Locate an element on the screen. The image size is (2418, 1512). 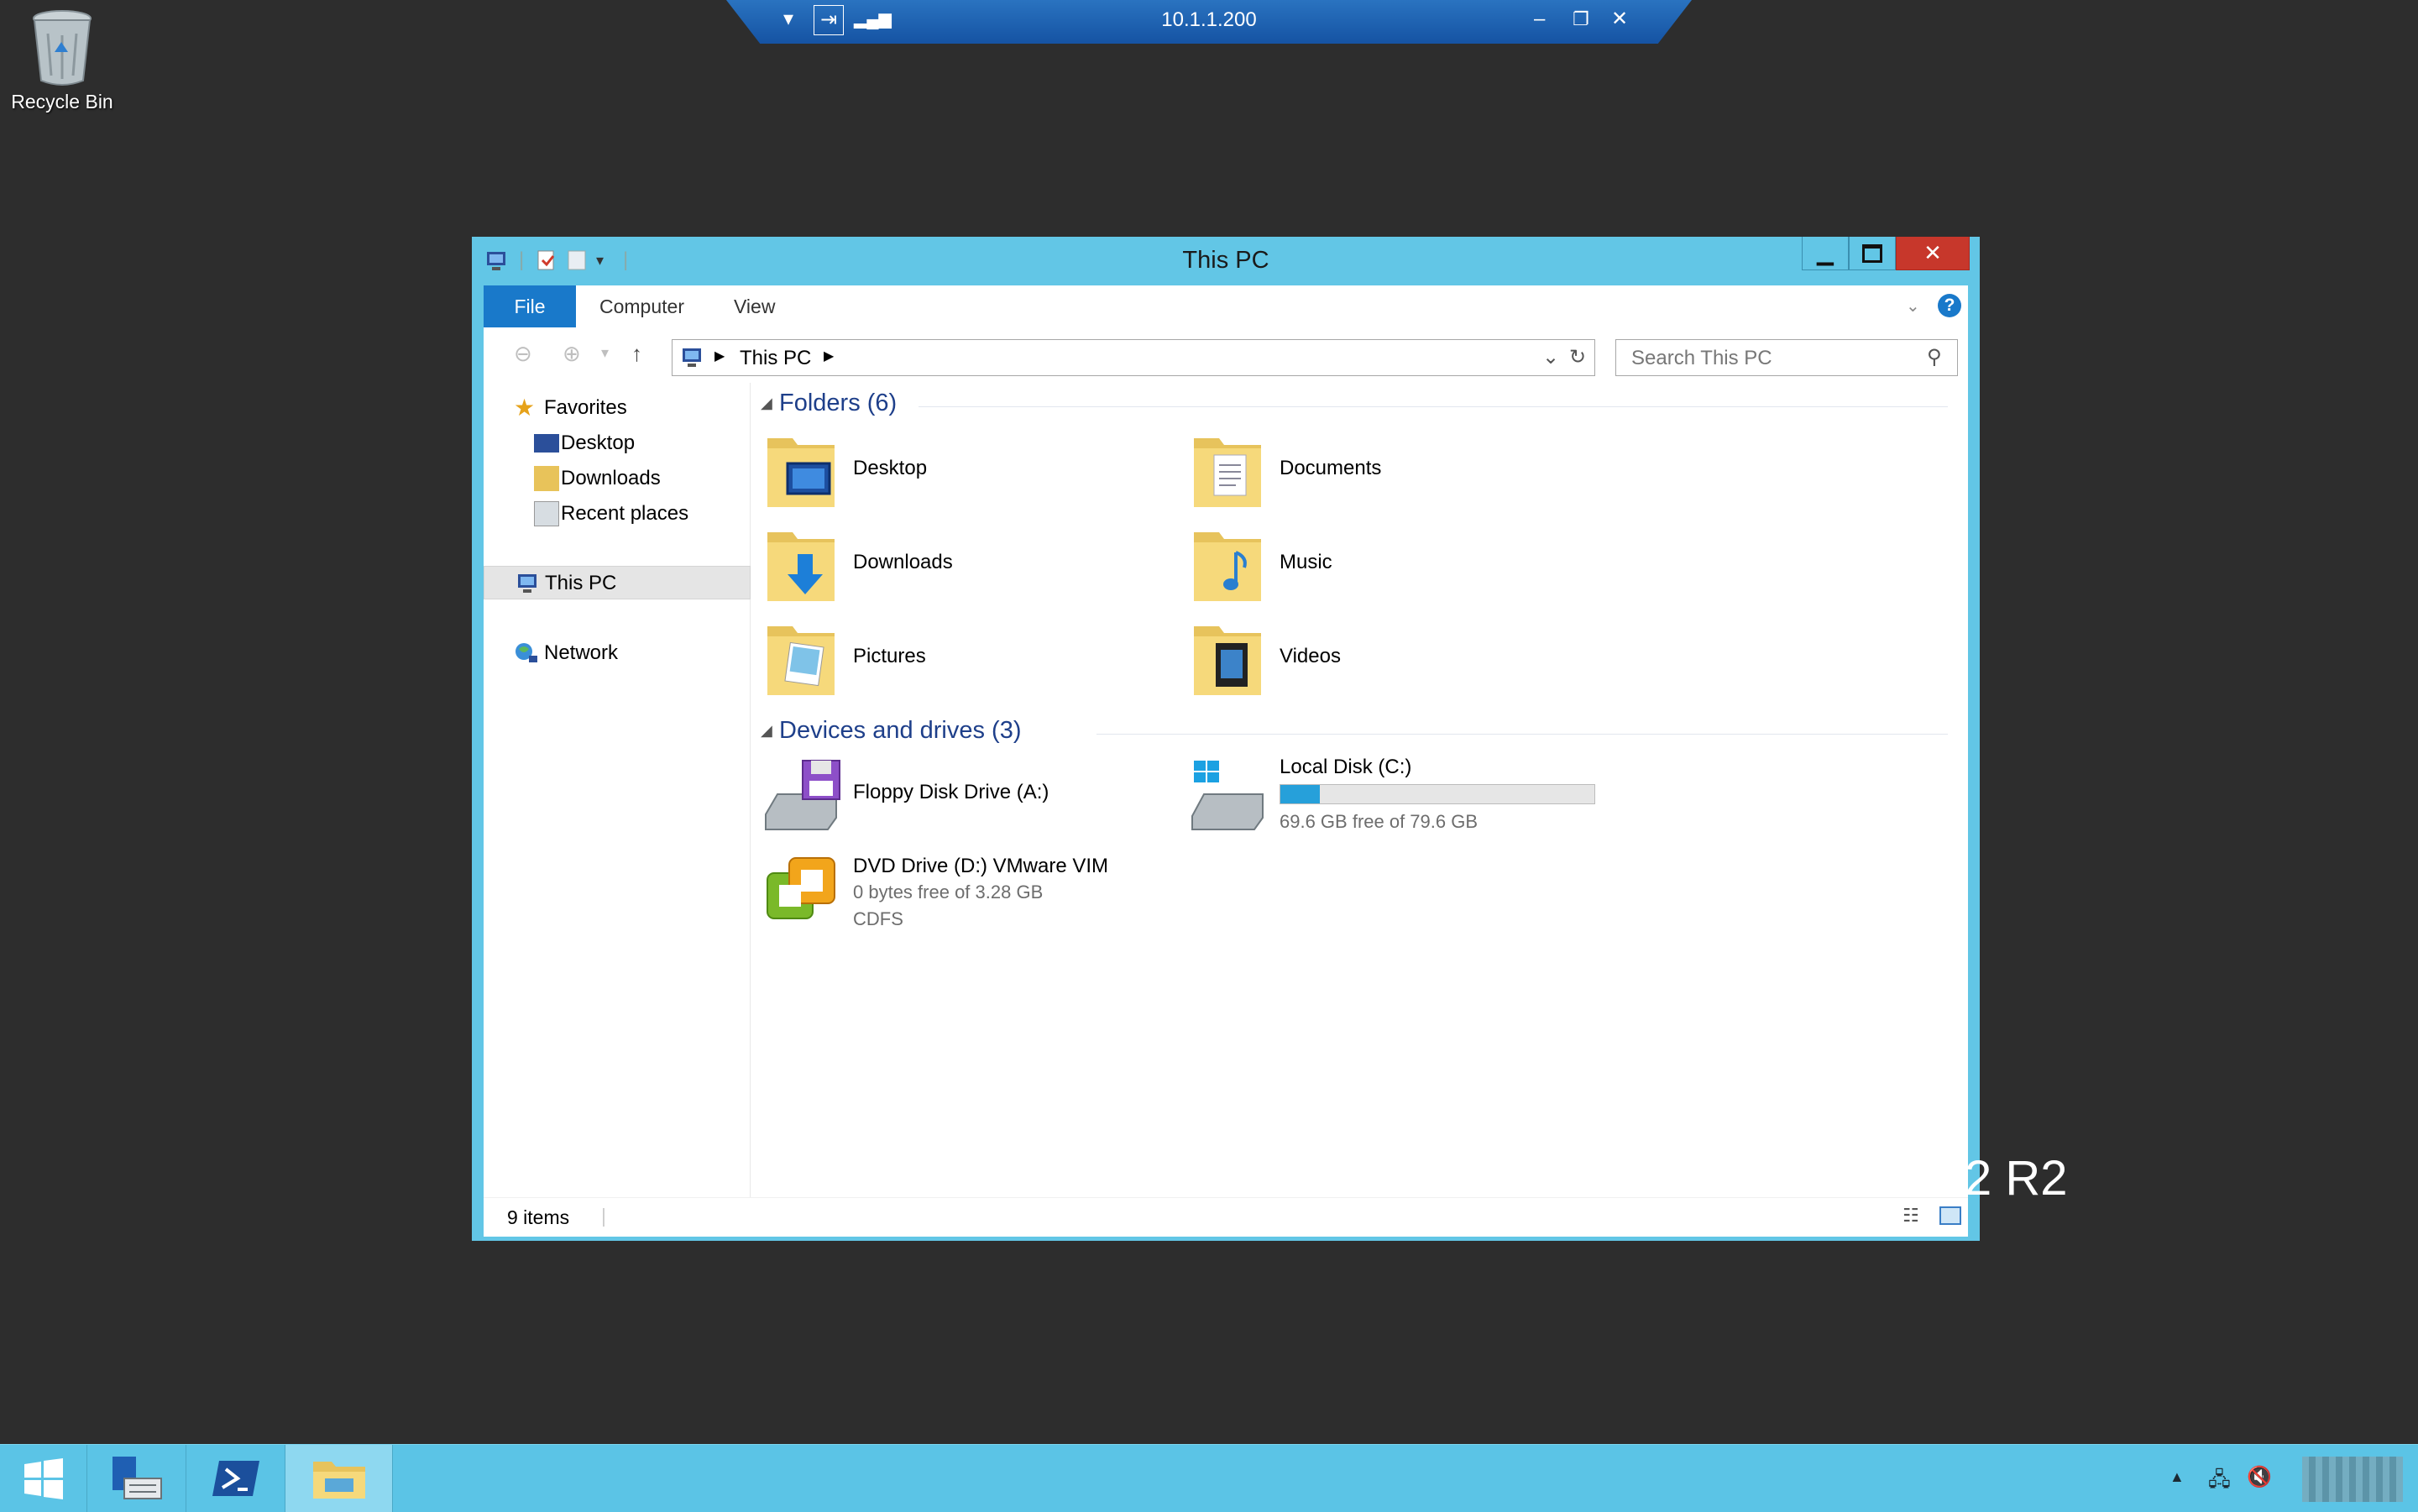
downloads-folder-icon is located at coordinates (801, 566).